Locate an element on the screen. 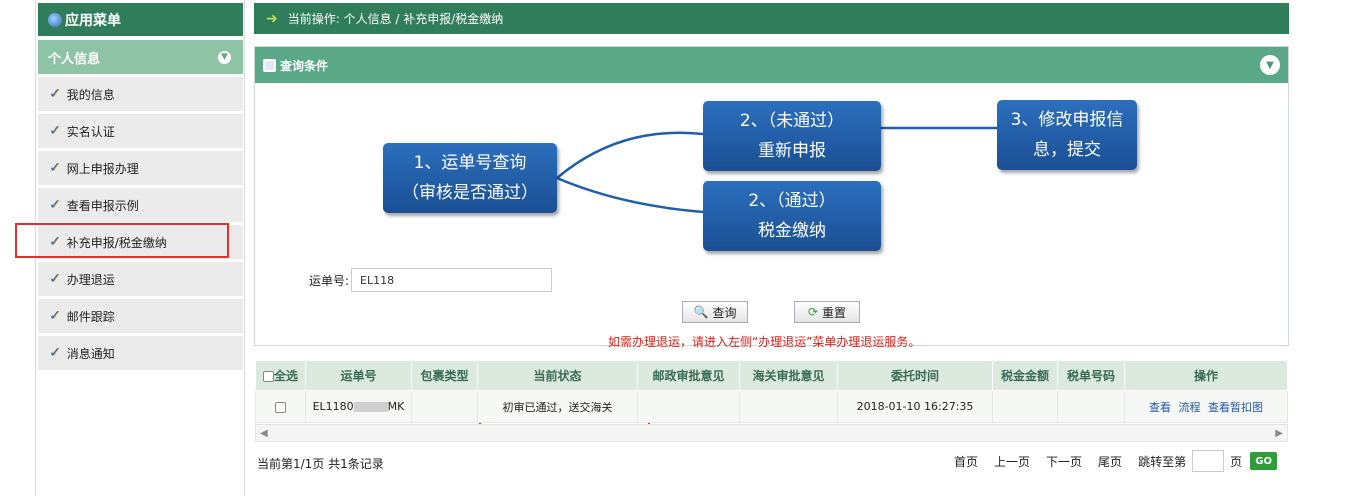 This screenshot has height=496, width=1346. row-tax-amount is located at coordinates (1025, 406).